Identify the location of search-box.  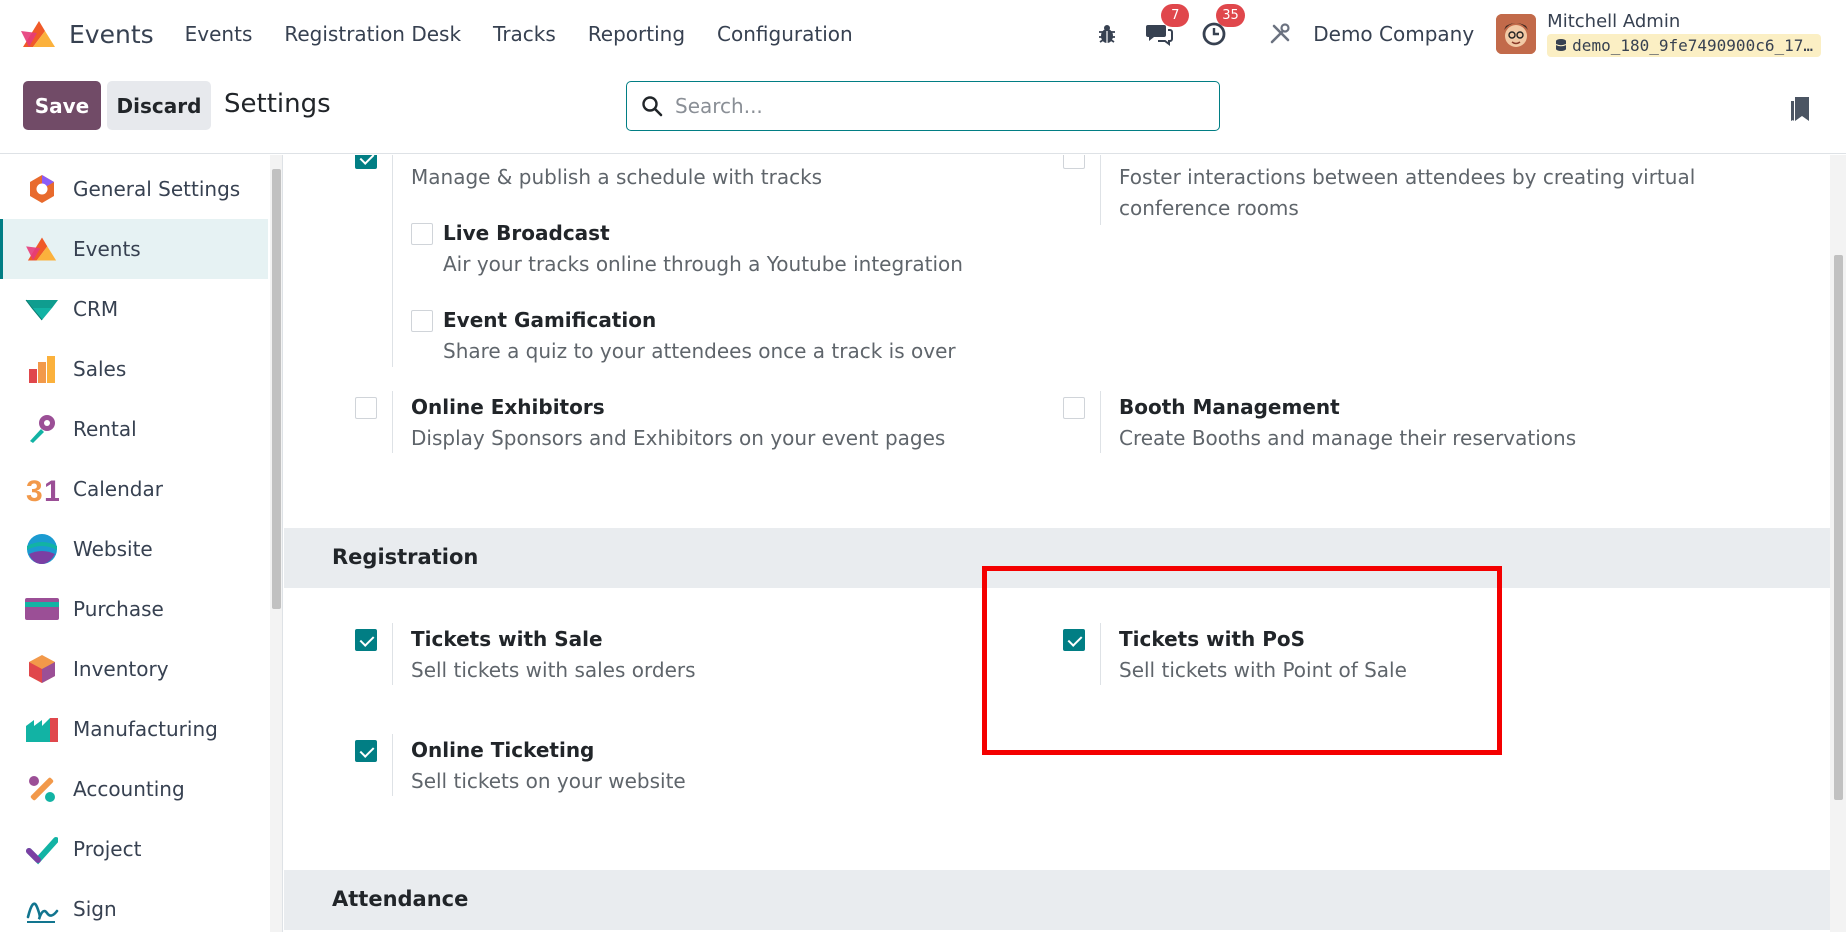
(923, 106).